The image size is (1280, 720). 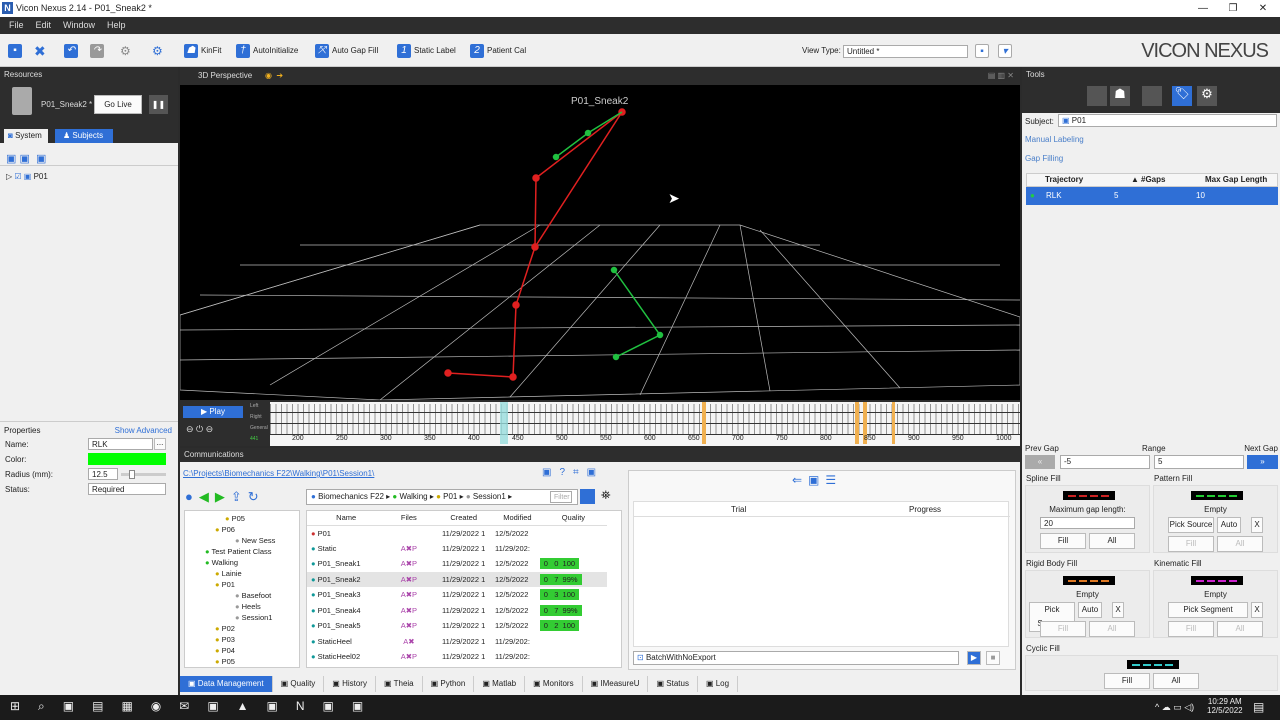 I want to click on gap-table-row: ● RLK 5 10, so click(x=1152, y=196).